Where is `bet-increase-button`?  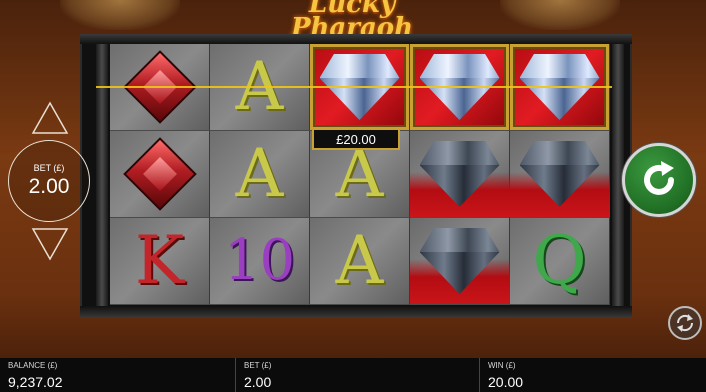 bet-increase-button is located at coordinates (50, 118).